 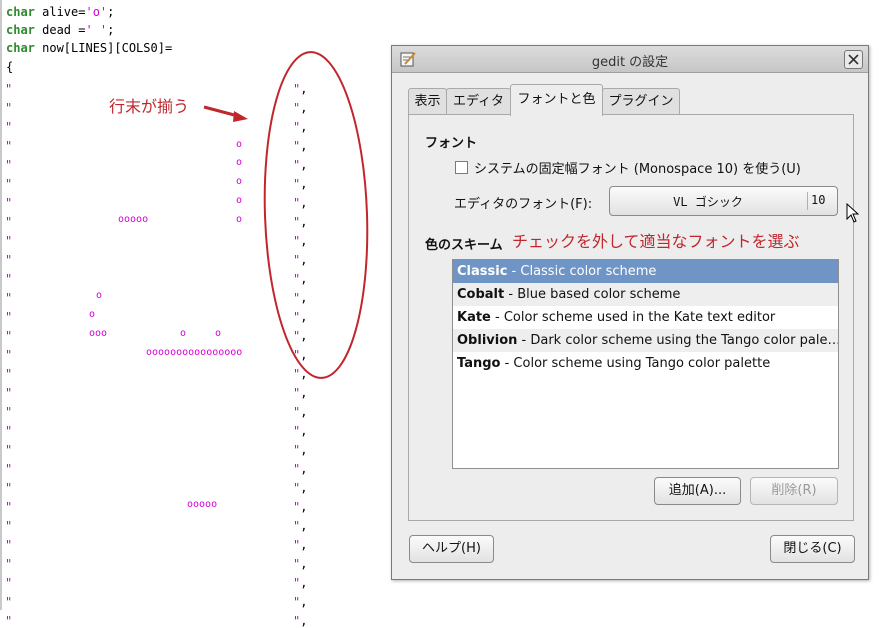 What do you see at coordinates (60, 12) in the screenshot?
I see `code-line-1: char alive='o';` at bounding box center [60, 12].